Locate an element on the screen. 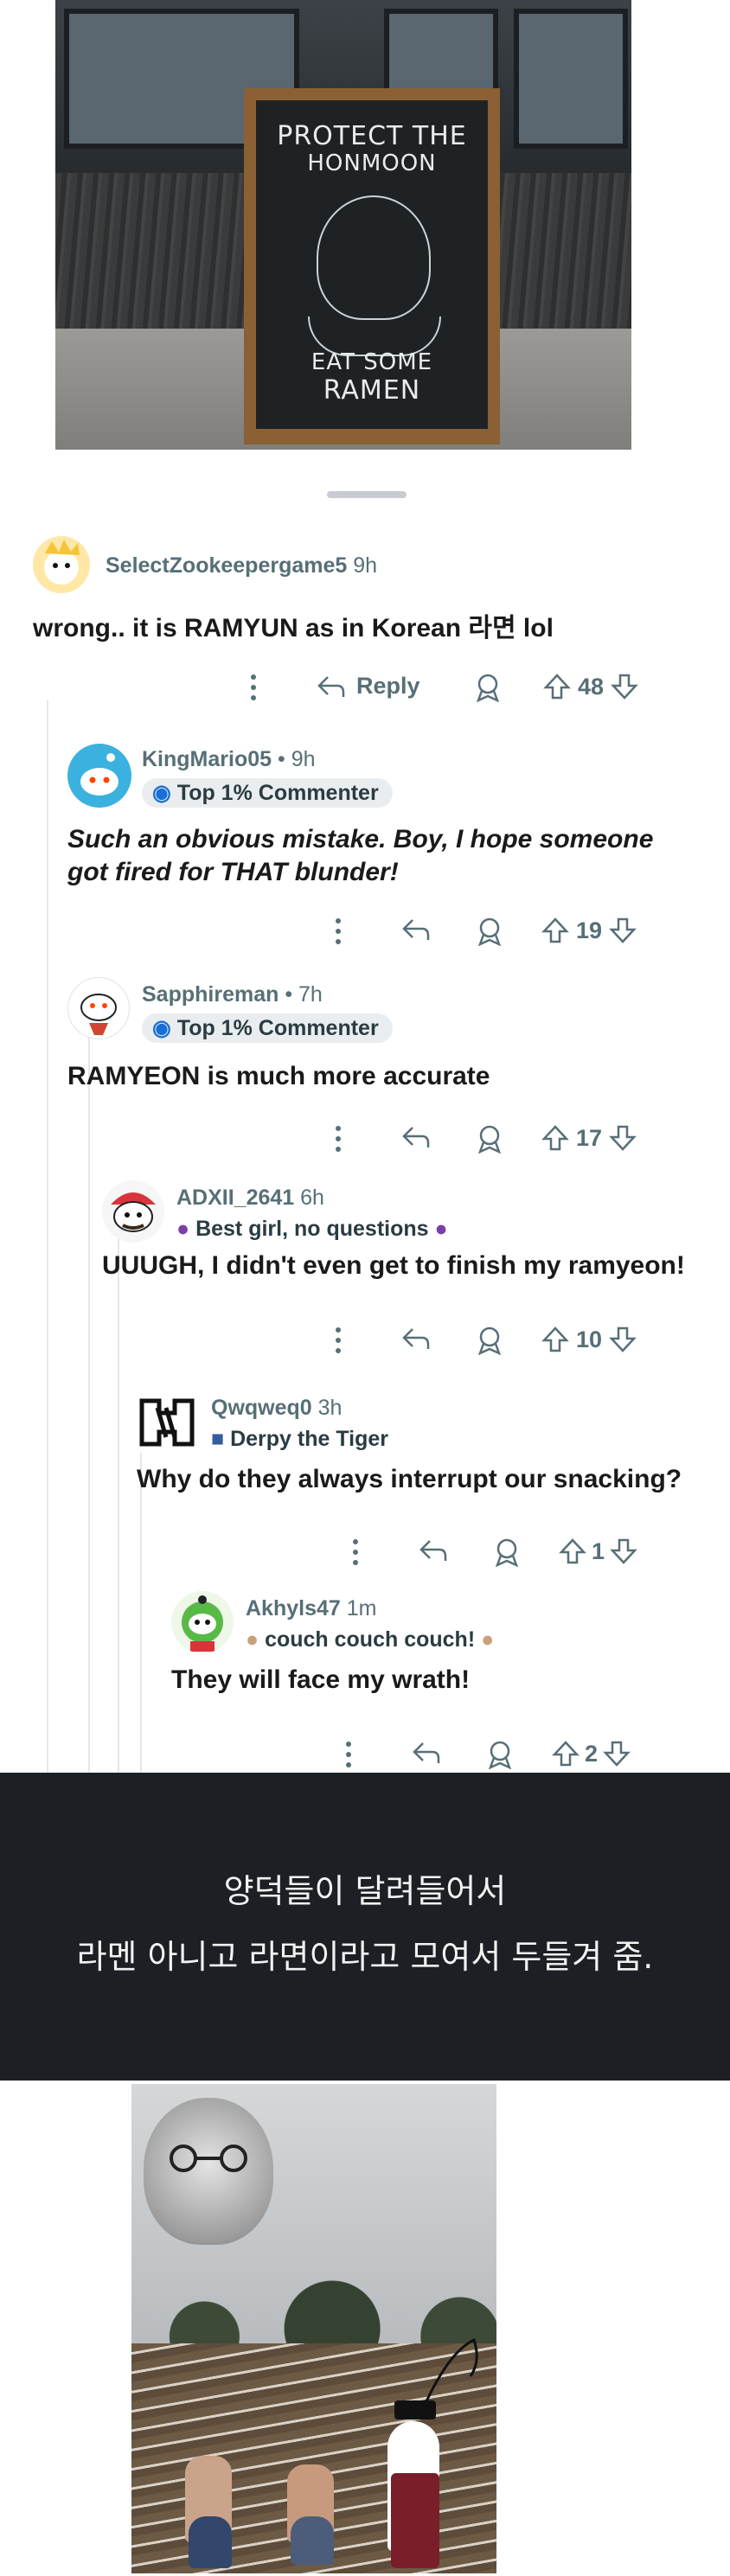  vote-control: 19 is located at coordinates (589, 931).